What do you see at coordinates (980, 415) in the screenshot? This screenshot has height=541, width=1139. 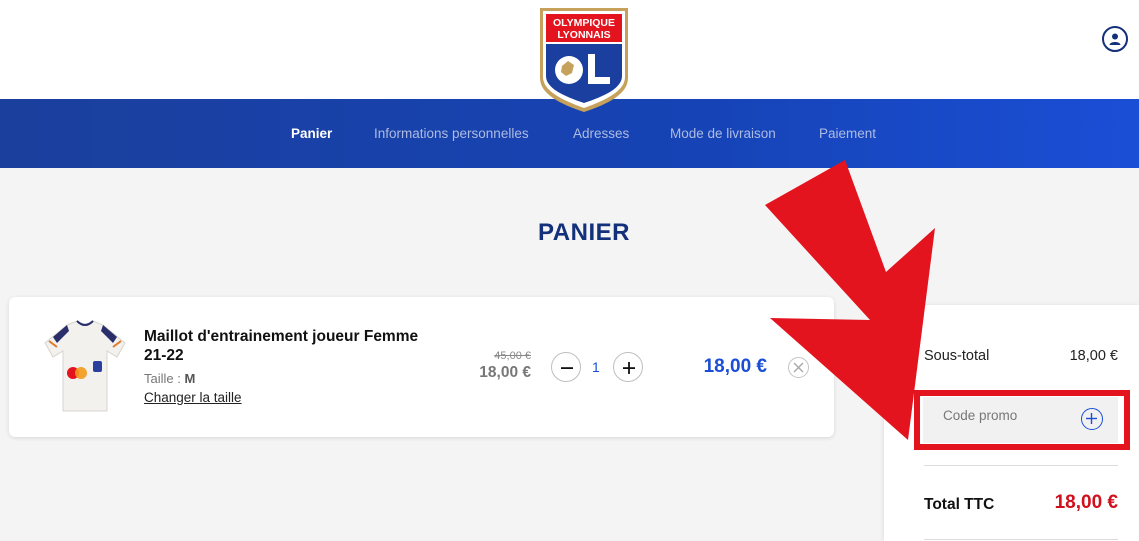 I see `promo-code-placeholder: Code promo` at bounding box center [980, 415].